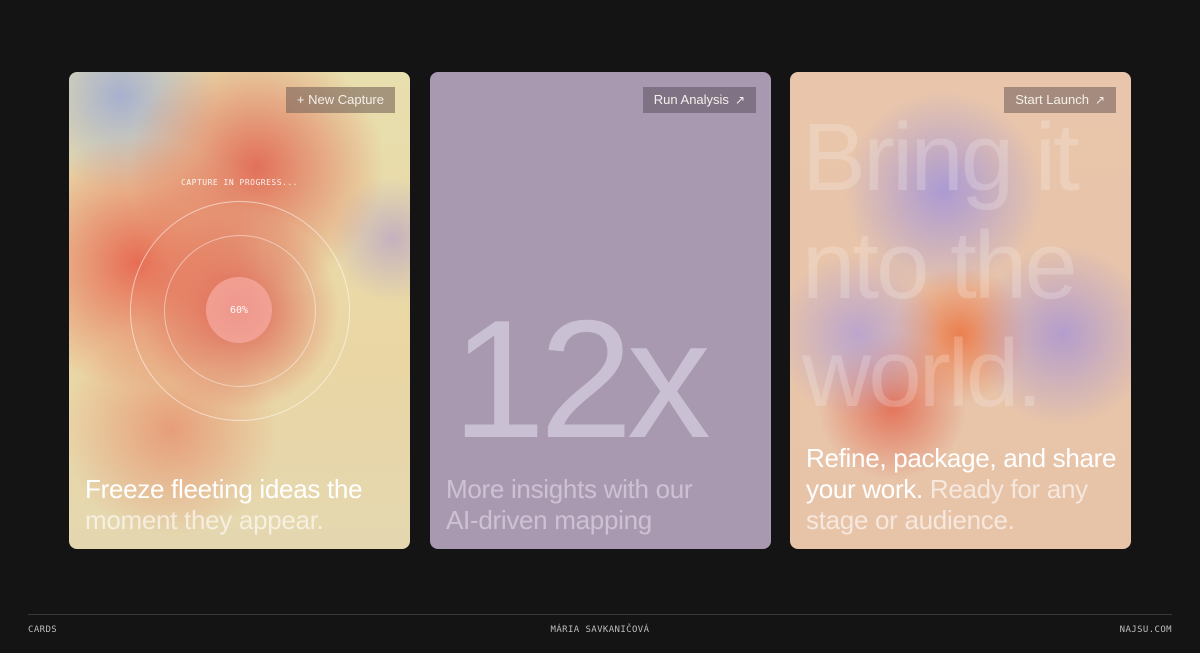 This screenshot has width=1200, height=653. Describe the element at coordinates (940, 265) in the screenshot. I see `background-headline-line: nto the` at that location.